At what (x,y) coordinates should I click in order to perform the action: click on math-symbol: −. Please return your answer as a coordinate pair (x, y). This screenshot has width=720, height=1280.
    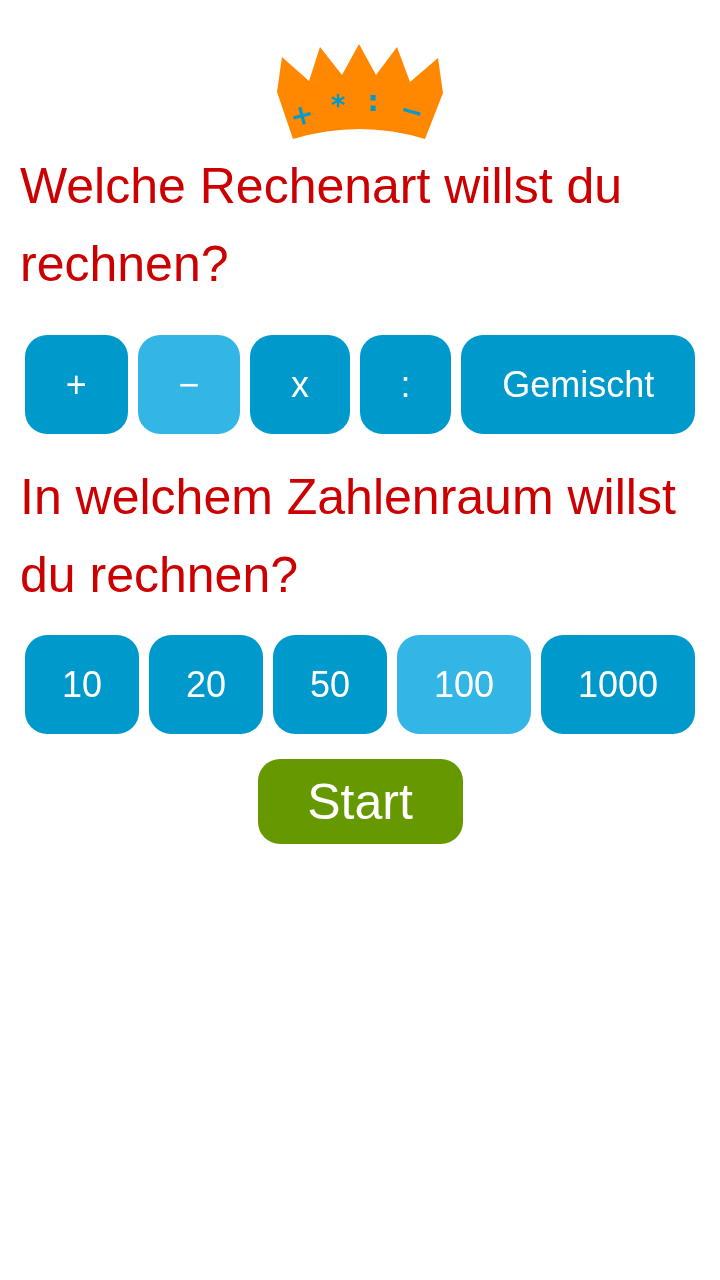
    Looking at the image, I should click on (412, 111).